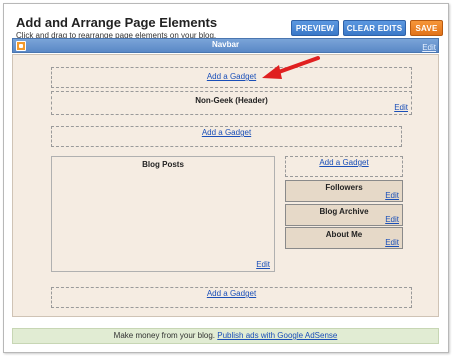 This screenshot has height=358, width=454. Describe the element at coordinates (344, 238) in the screenshot. I see `sidebar-widget-about-me: About Me Edit` at that location.